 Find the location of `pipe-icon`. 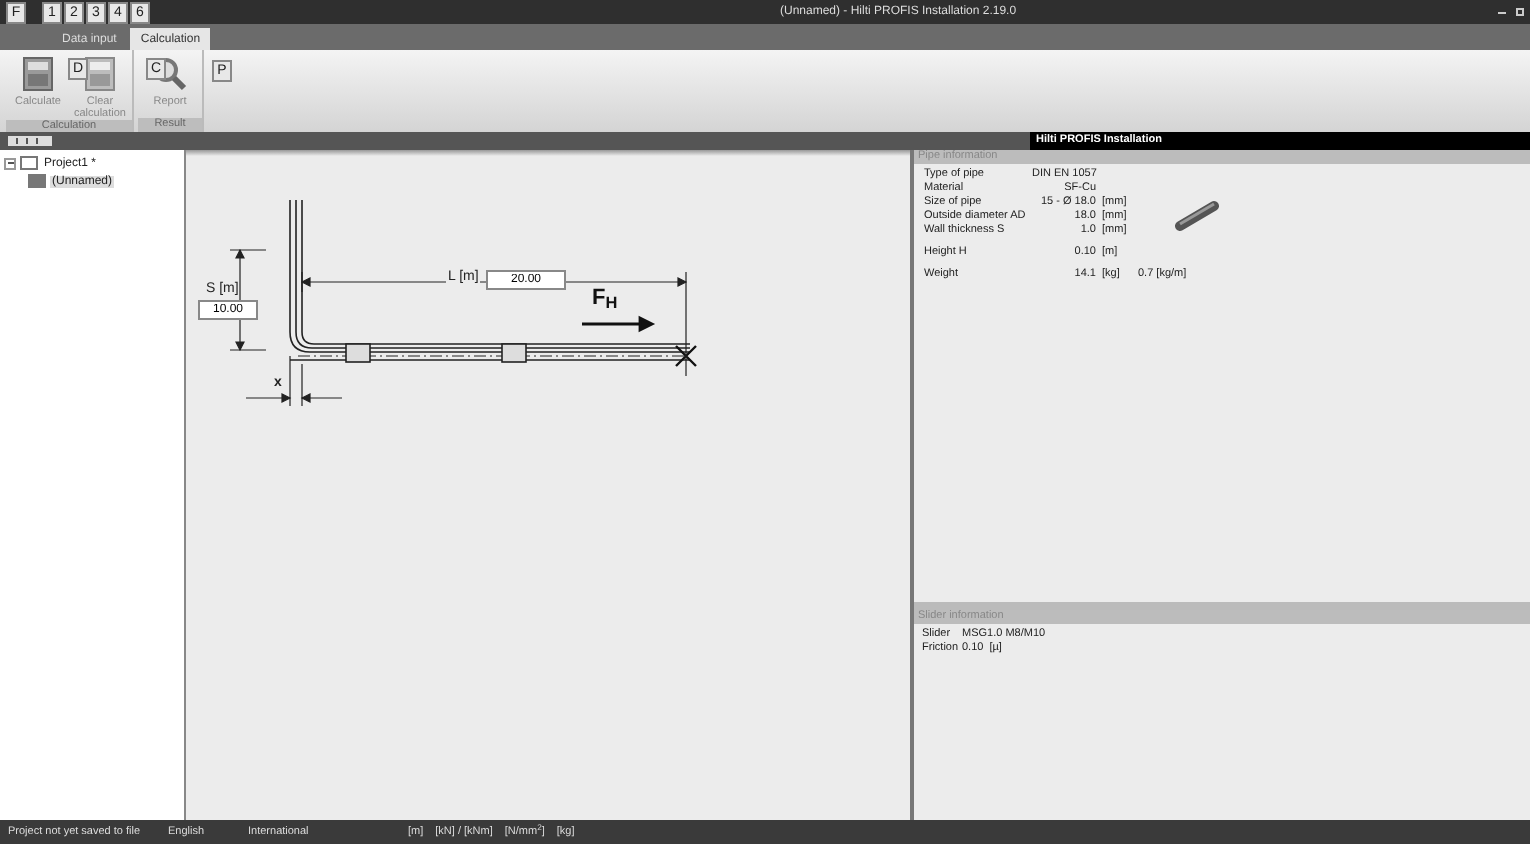

pipe-icon is located at coordinates (1198, 216).